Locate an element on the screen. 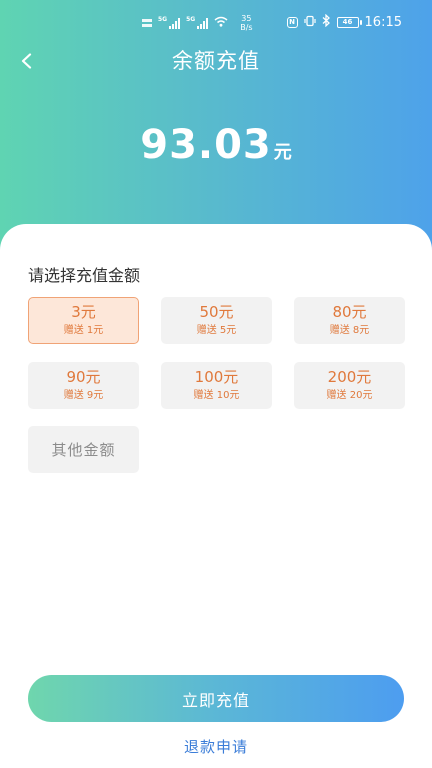  option-amount: 80元 is located at coordinates (349, 312).